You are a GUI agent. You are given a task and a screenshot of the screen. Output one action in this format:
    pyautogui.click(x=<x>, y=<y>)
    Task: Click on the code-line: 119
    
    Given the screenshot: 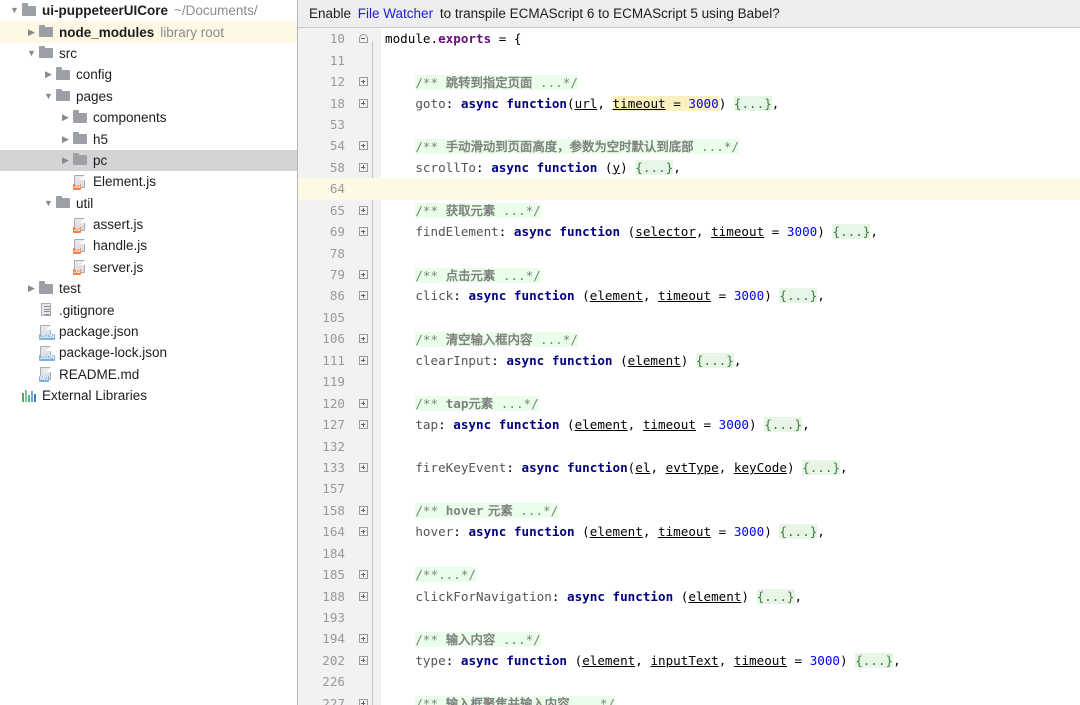 What is the action you would take?
    pyautogui.click(x=689, y=381)
    